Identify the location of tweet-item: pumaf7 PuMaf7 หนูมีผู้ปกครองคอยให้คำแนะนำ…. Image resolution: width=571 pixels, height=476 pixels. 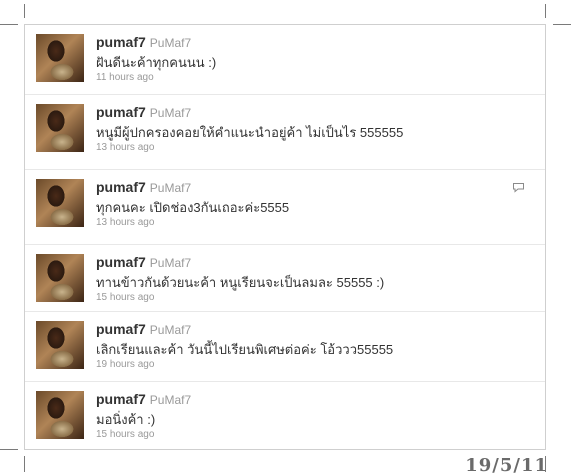
(285, 132).